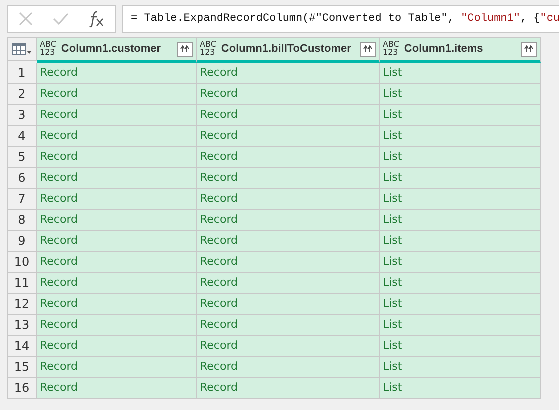  I want to click on row-number: 16, so click(22, 388).